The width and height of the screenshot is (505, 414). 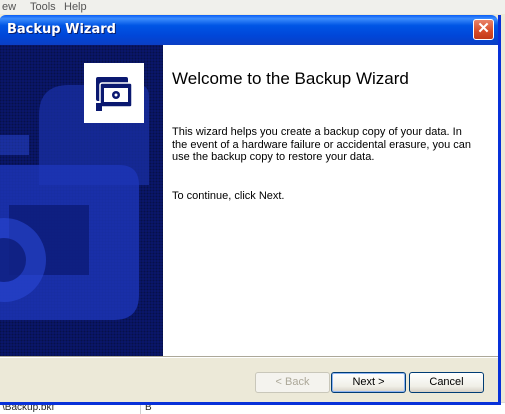 I want to click on button-divider, so click(x=249, y=357).